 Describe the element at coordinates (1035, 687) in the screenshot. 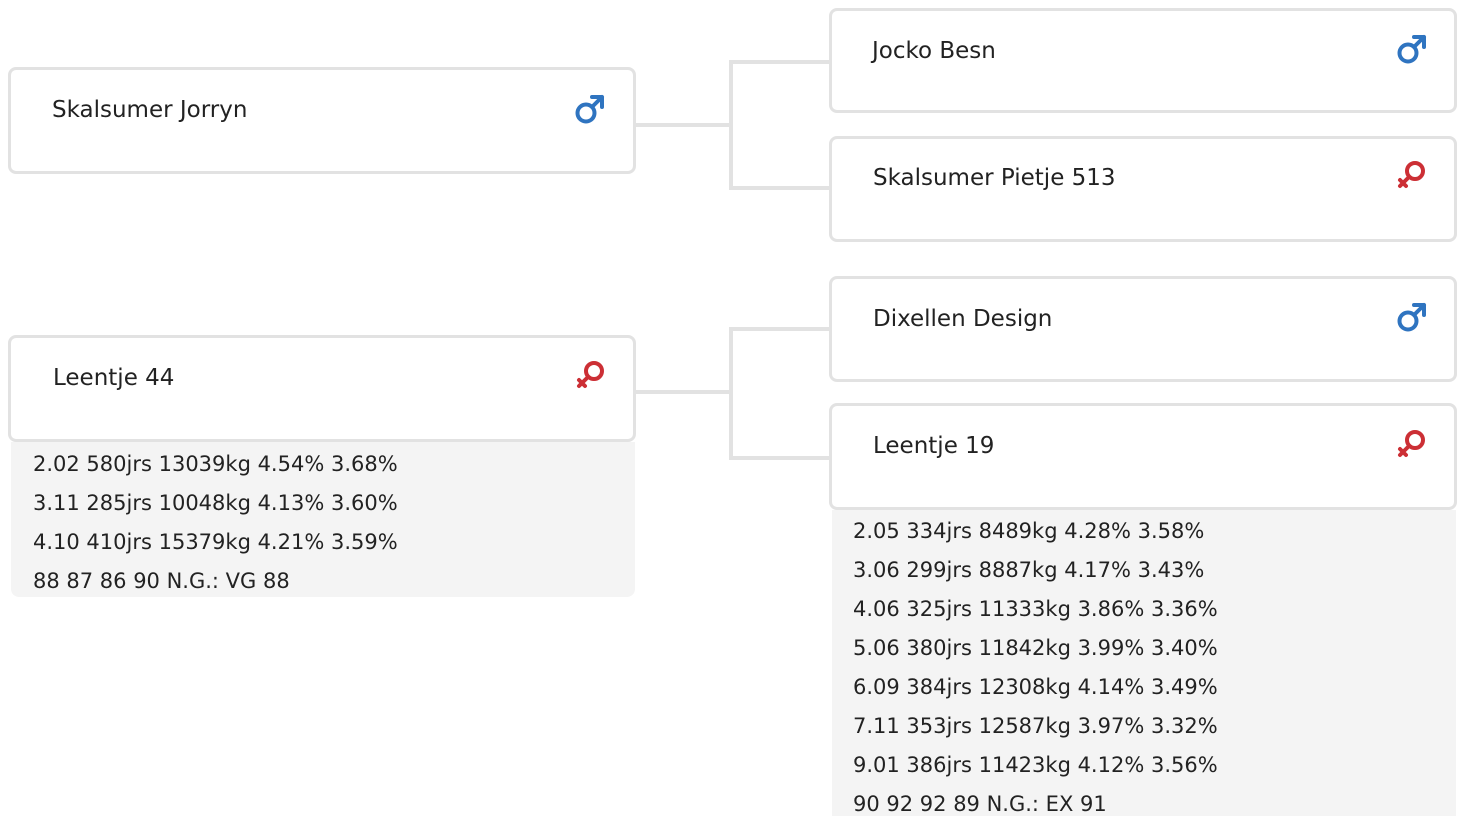

I see `stats-line: 6.09 384jrs 12308kg 4.14% 3.49%` at that location.